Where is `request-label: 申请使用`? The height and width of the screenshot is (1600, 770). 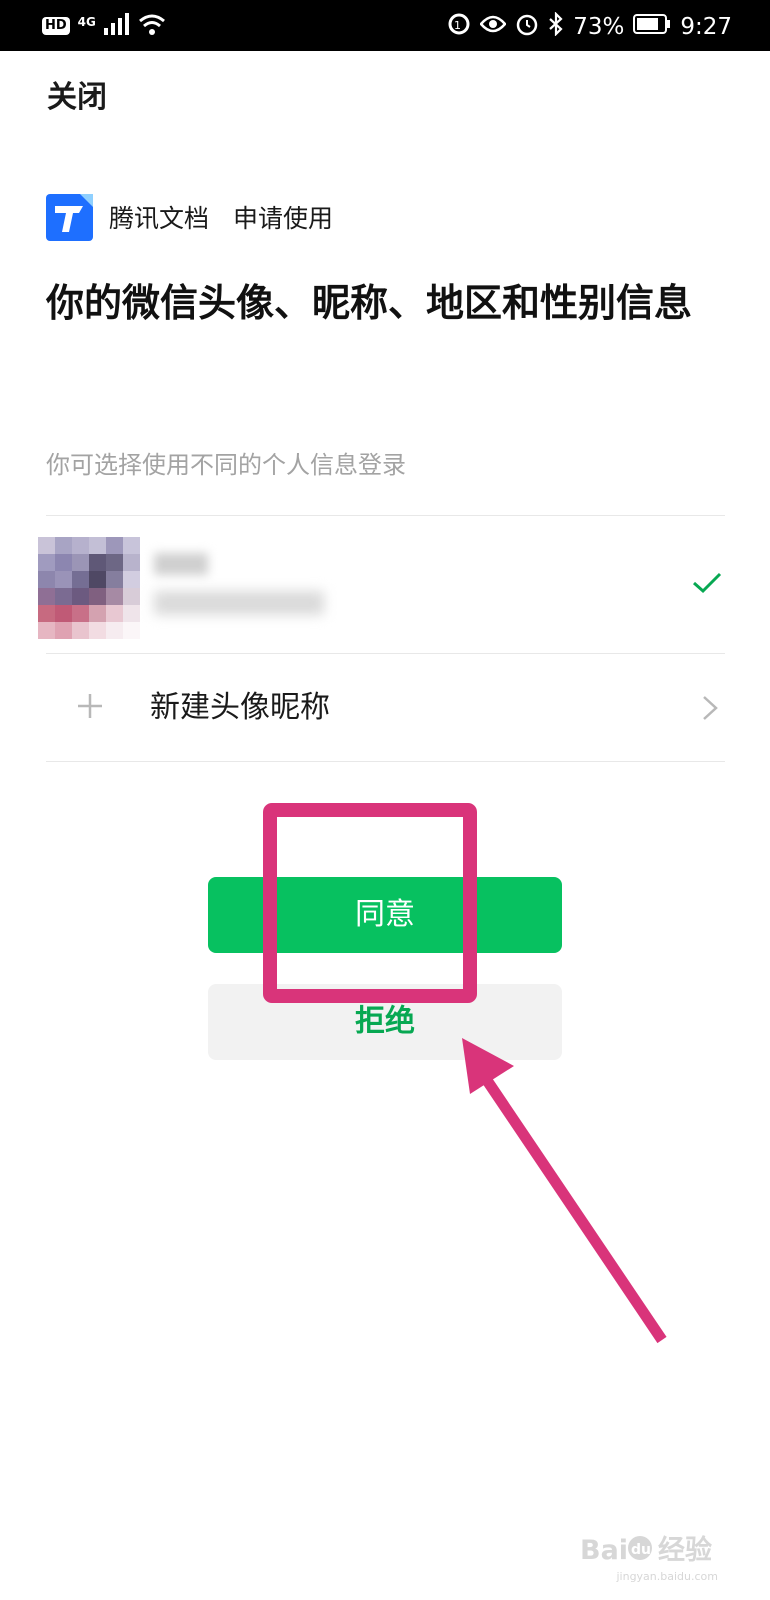
request-label: 申请使用 is located at coordinates (283, 218).